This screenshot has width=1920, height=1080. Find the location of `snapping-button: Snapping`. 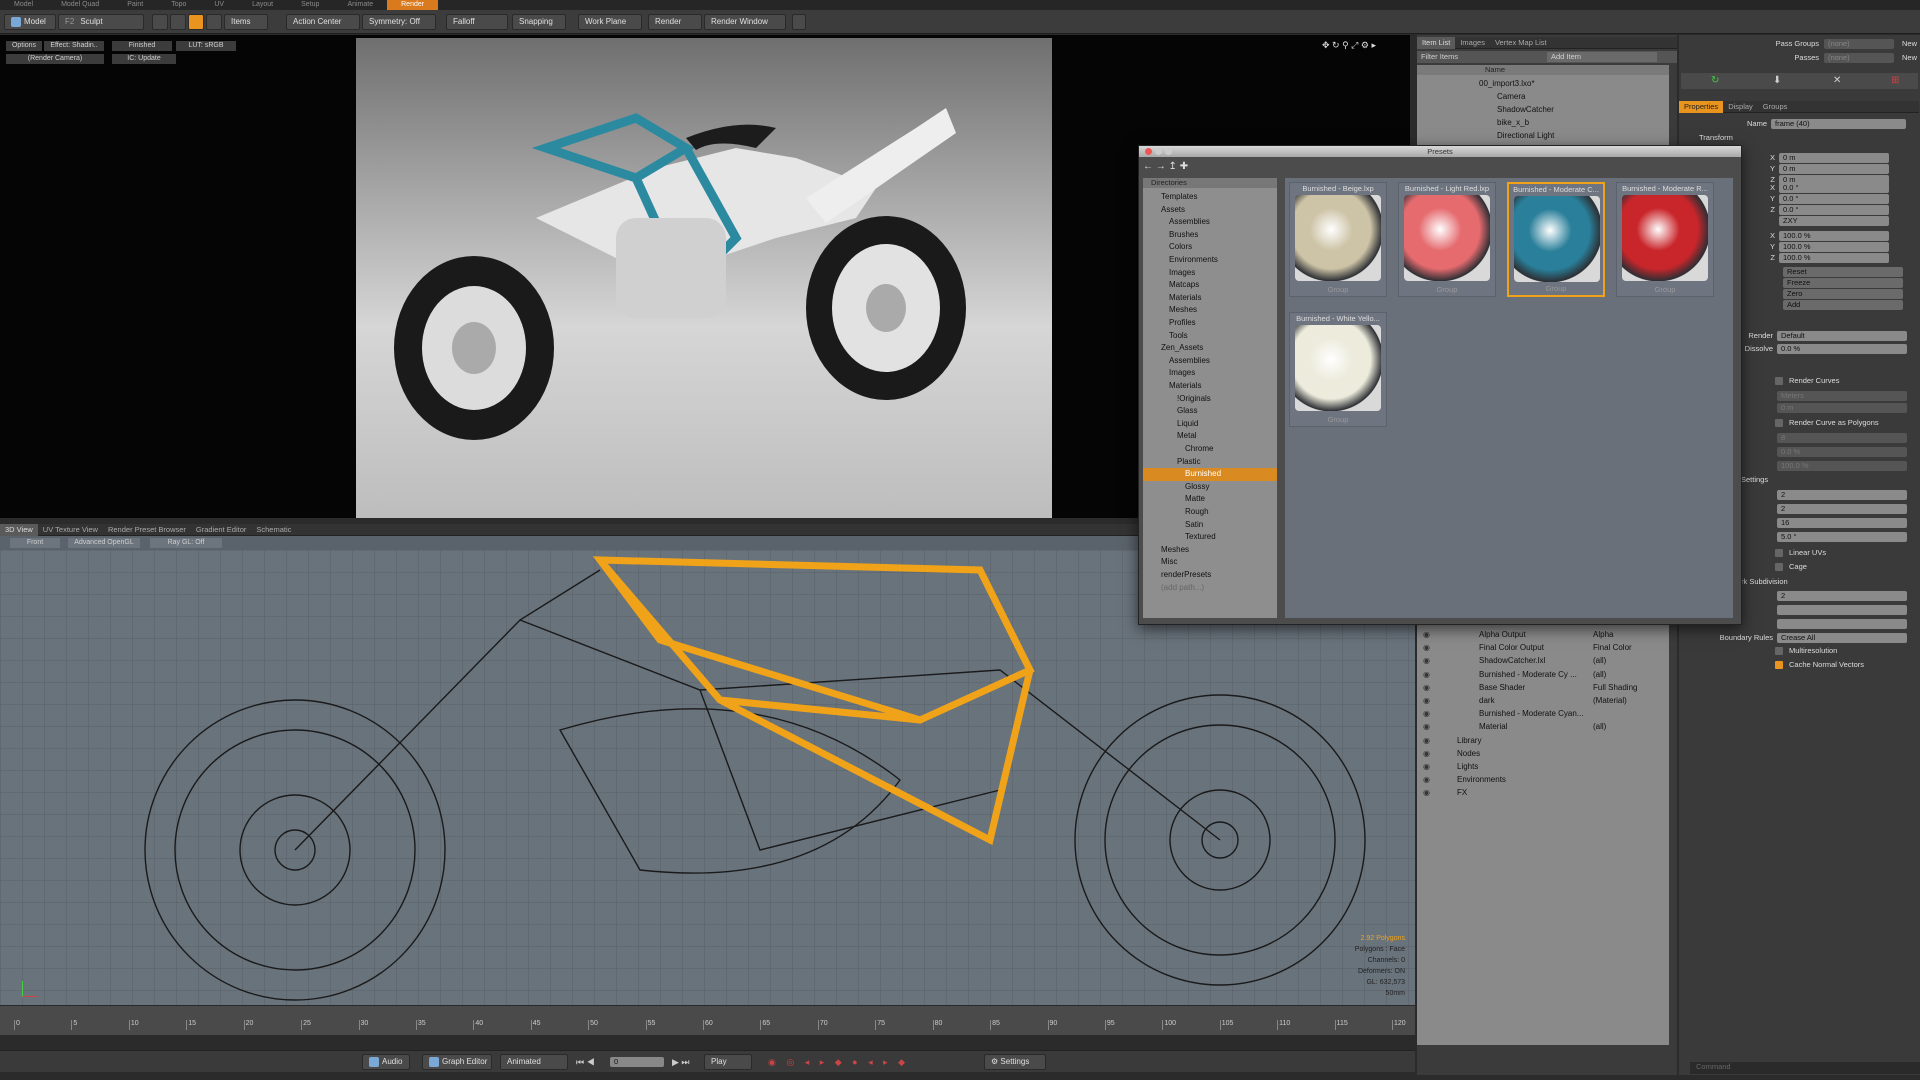

snapping-button: Snapping is located at coordinates (539, 22).